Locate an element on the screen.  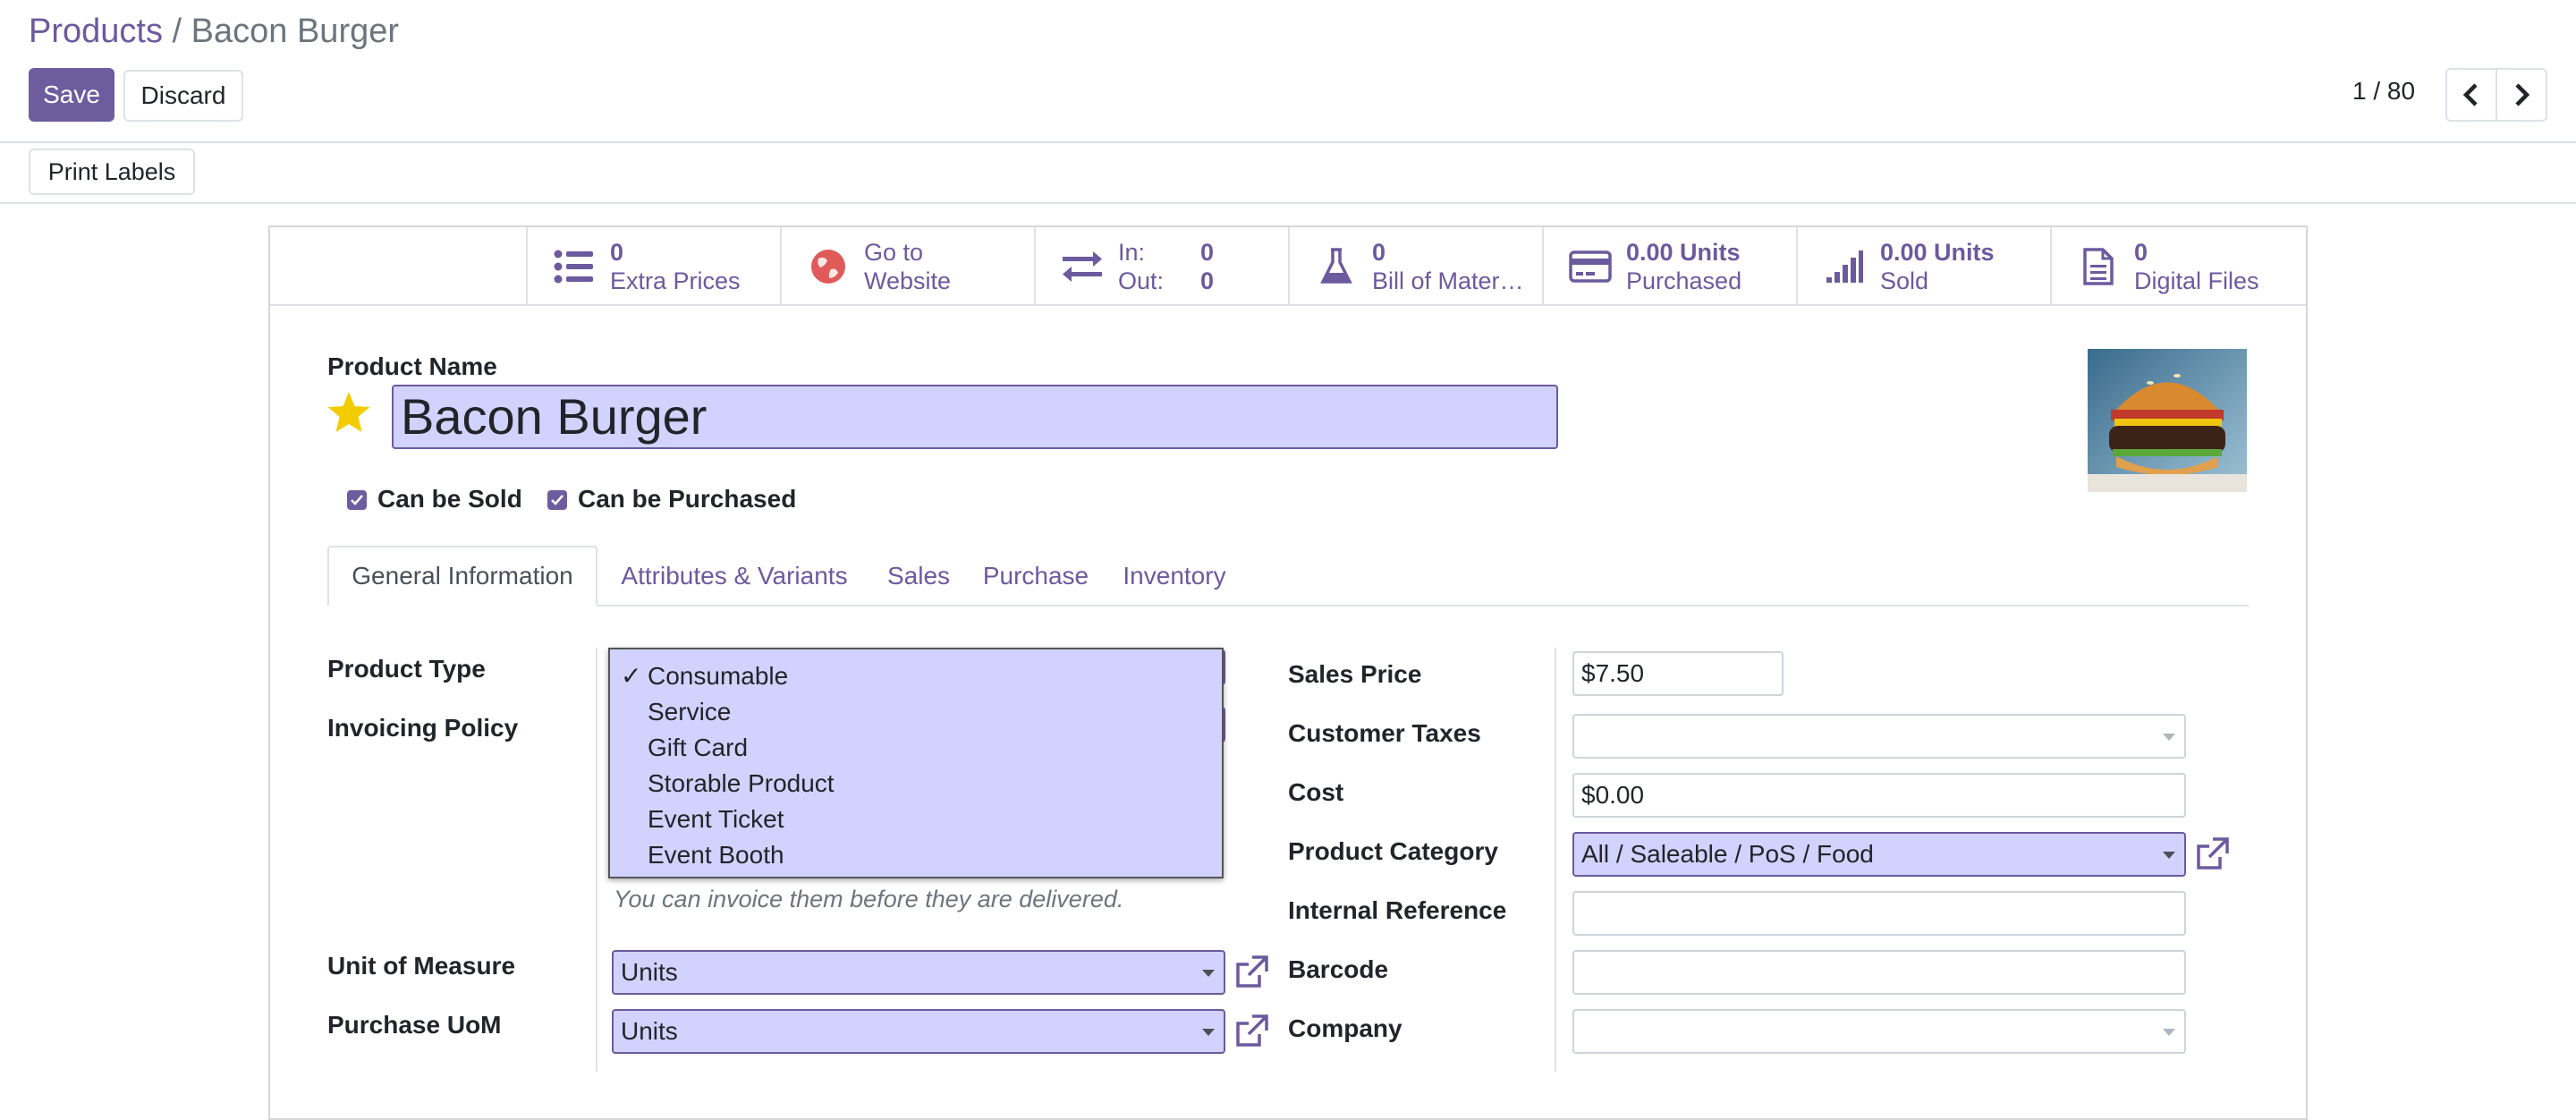
barcode-label: Barcode is located at coordinates (1338, 969).